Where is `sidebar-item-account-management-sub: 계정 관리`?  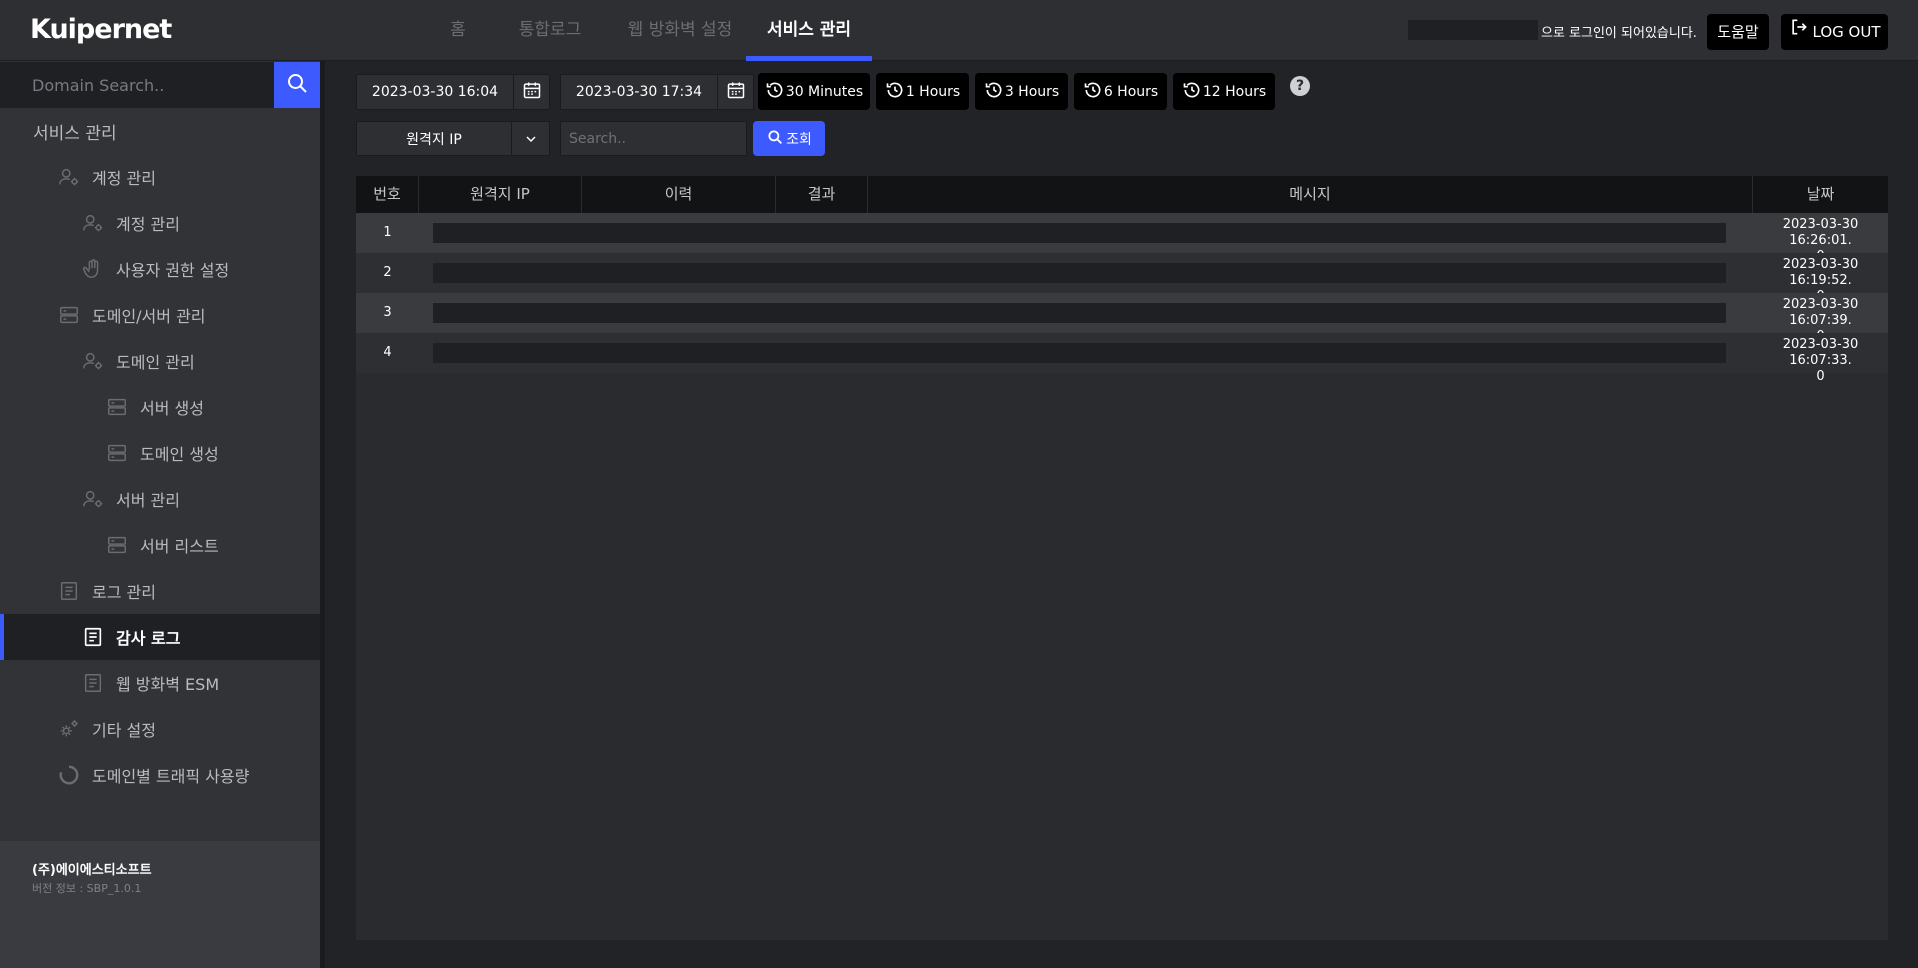 sidebar-item-account-management-sub: 계정 관리 is located at coordinates (160, 223).